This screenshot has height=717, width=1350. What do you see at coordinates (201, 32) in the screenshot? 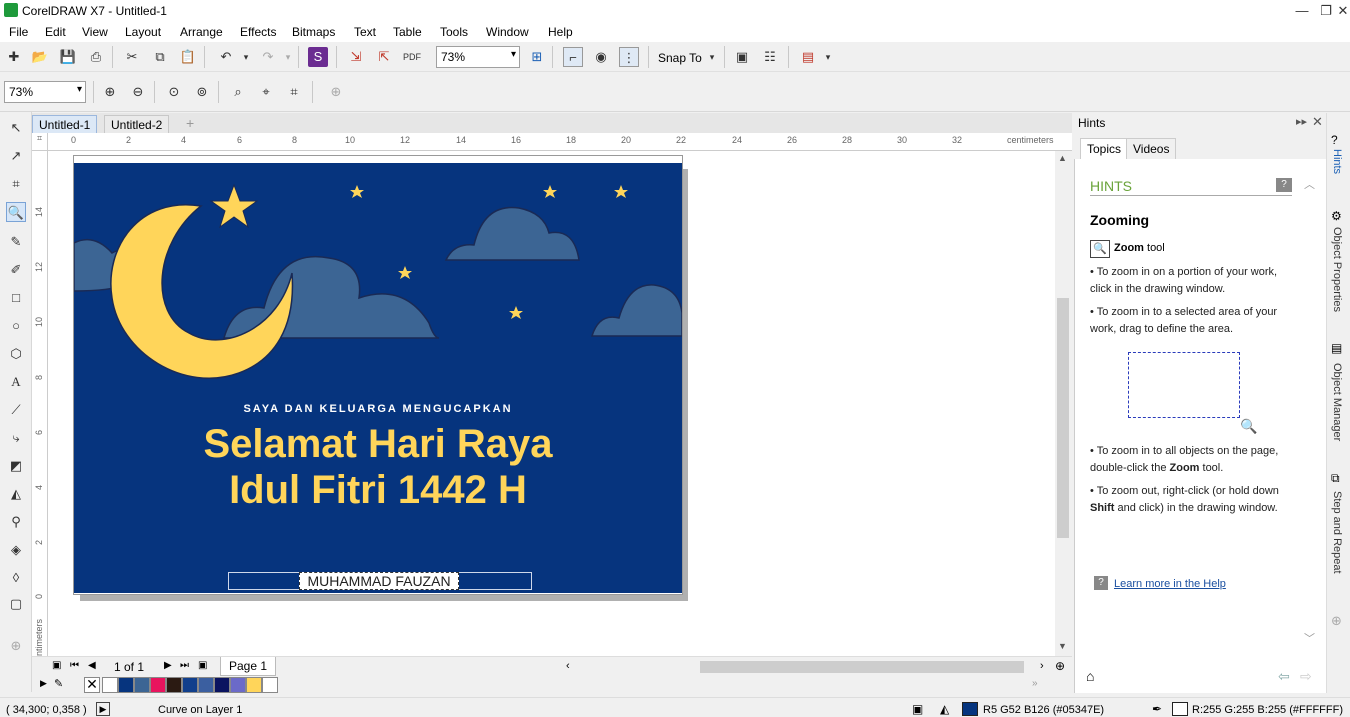
I see `menu-arrange: Arrange` at bounding box center [201, 32].